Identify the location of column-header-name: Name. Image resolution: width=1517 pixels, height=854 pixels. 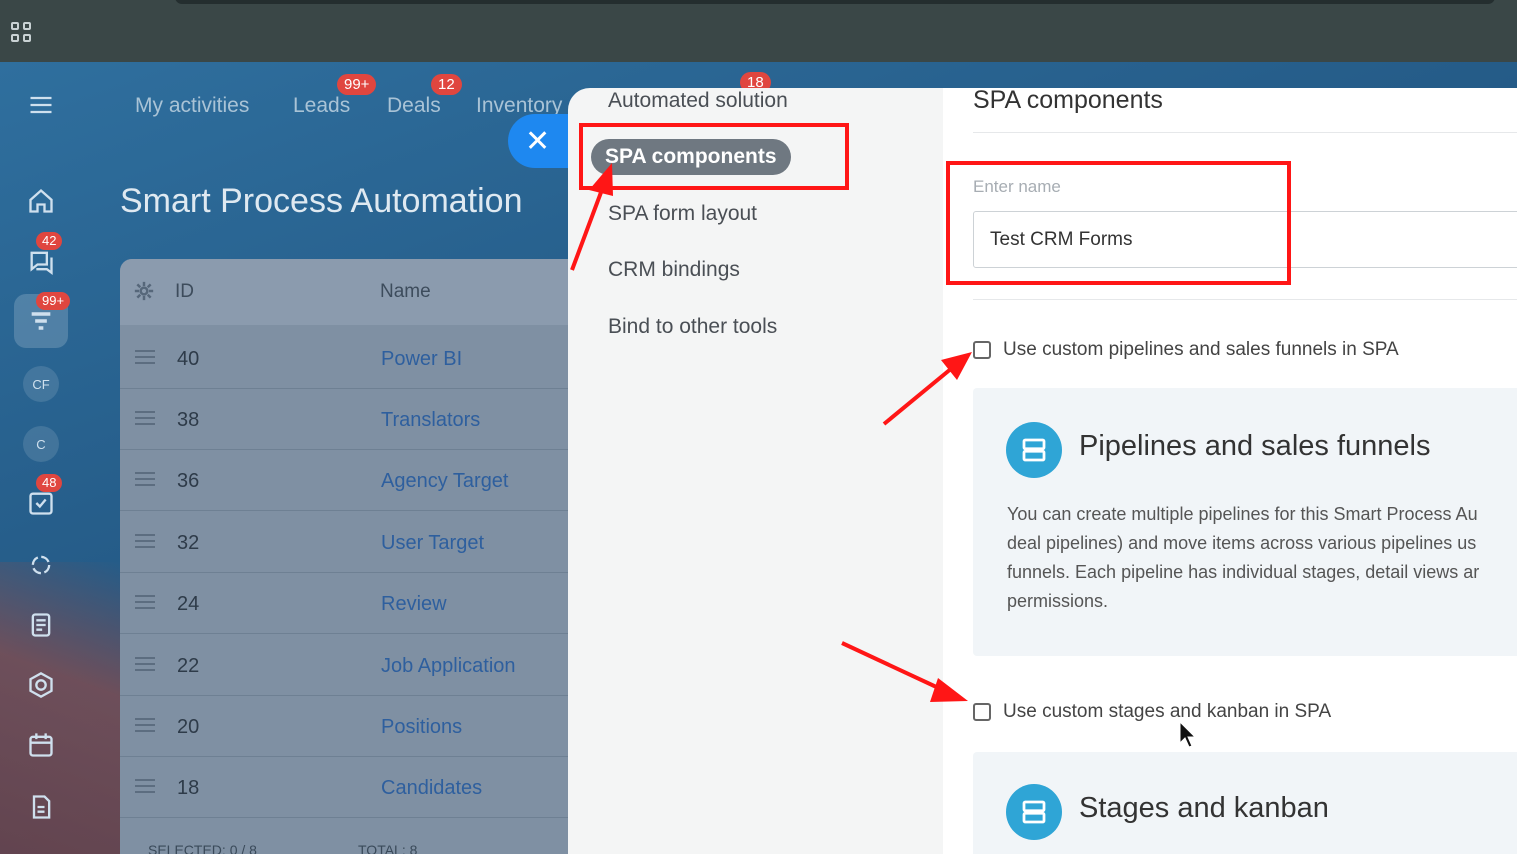
(405, 292).